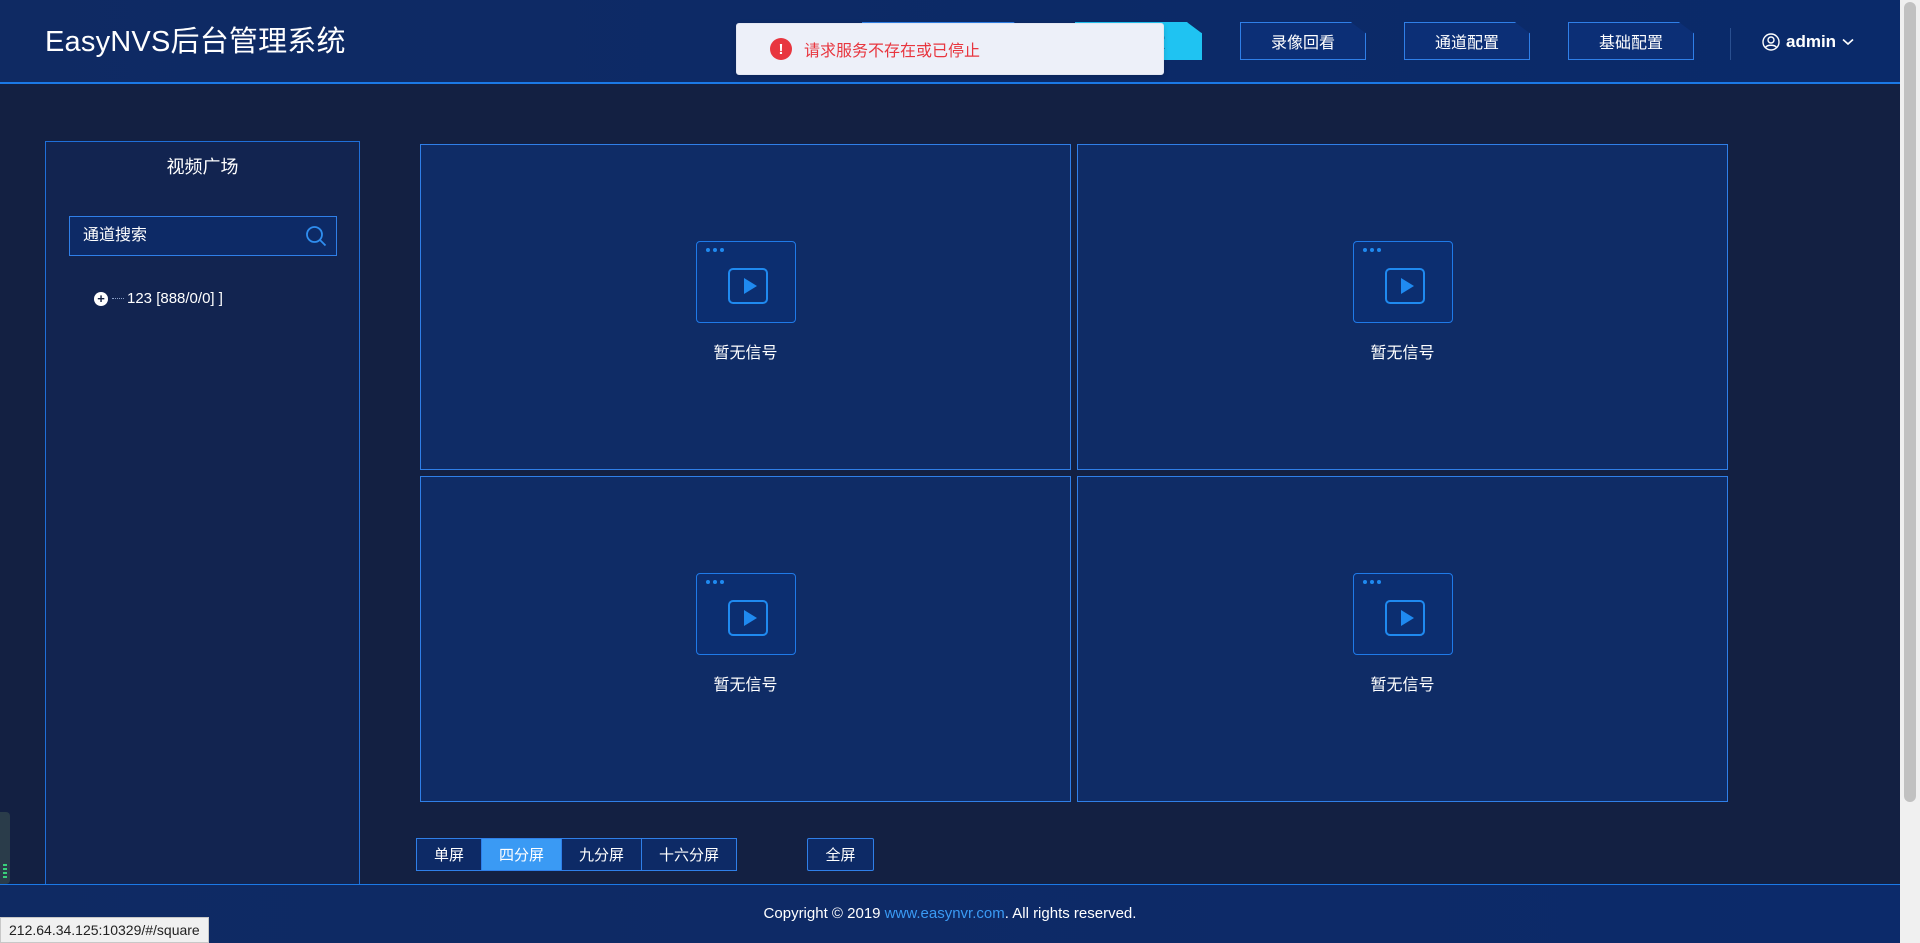 Image resolution: width=1920 pixels, height=943 pixels. I want to click on website-link: www.easynvr.com, so click(945, 913).